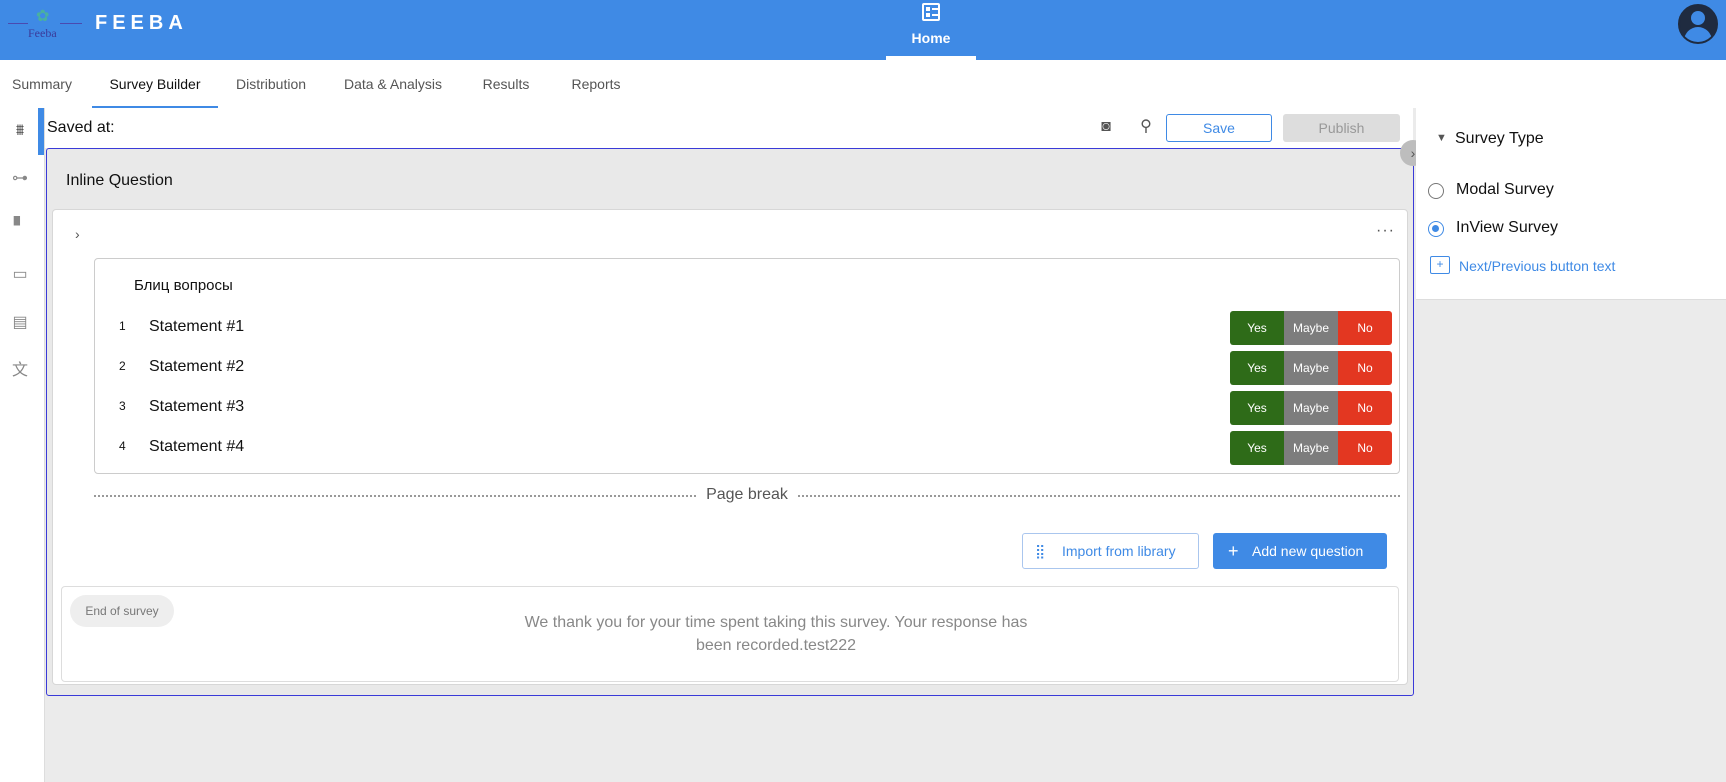  I want to click on inview-survey-label: InView Survey, so click(1507, 227).